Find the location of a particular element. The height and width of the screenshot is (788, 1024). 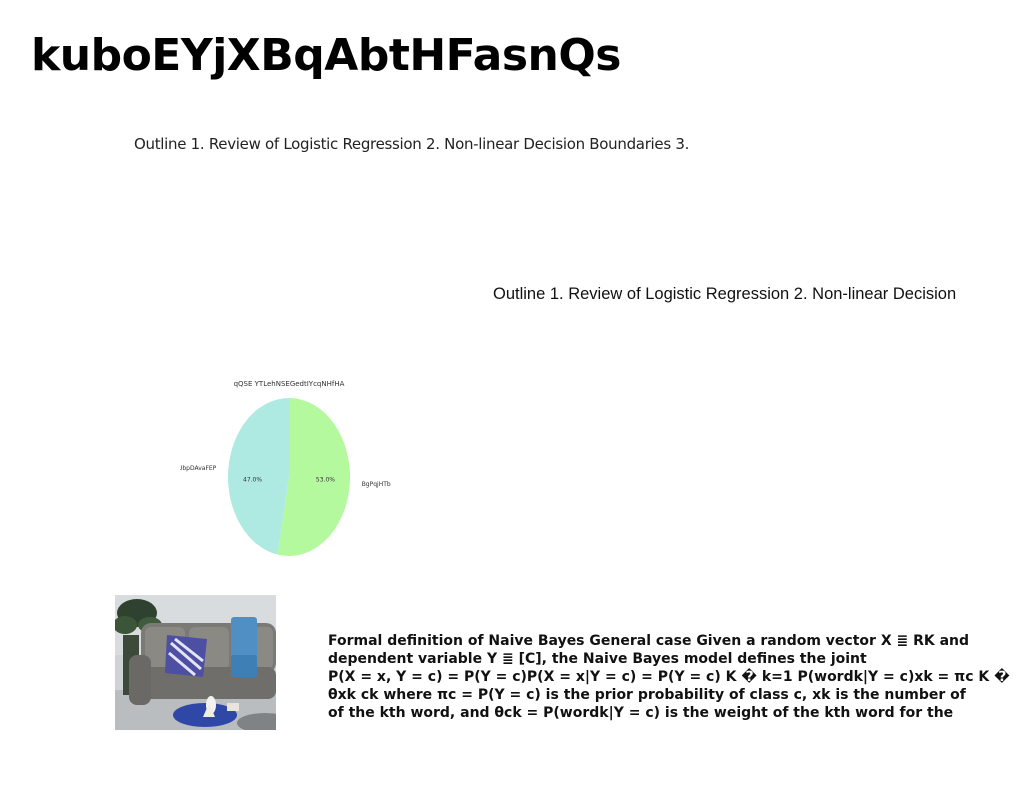

chart-title: qQSE YTLehNSEGedtIYcqNHfHA is located at coordinates (289, 384).